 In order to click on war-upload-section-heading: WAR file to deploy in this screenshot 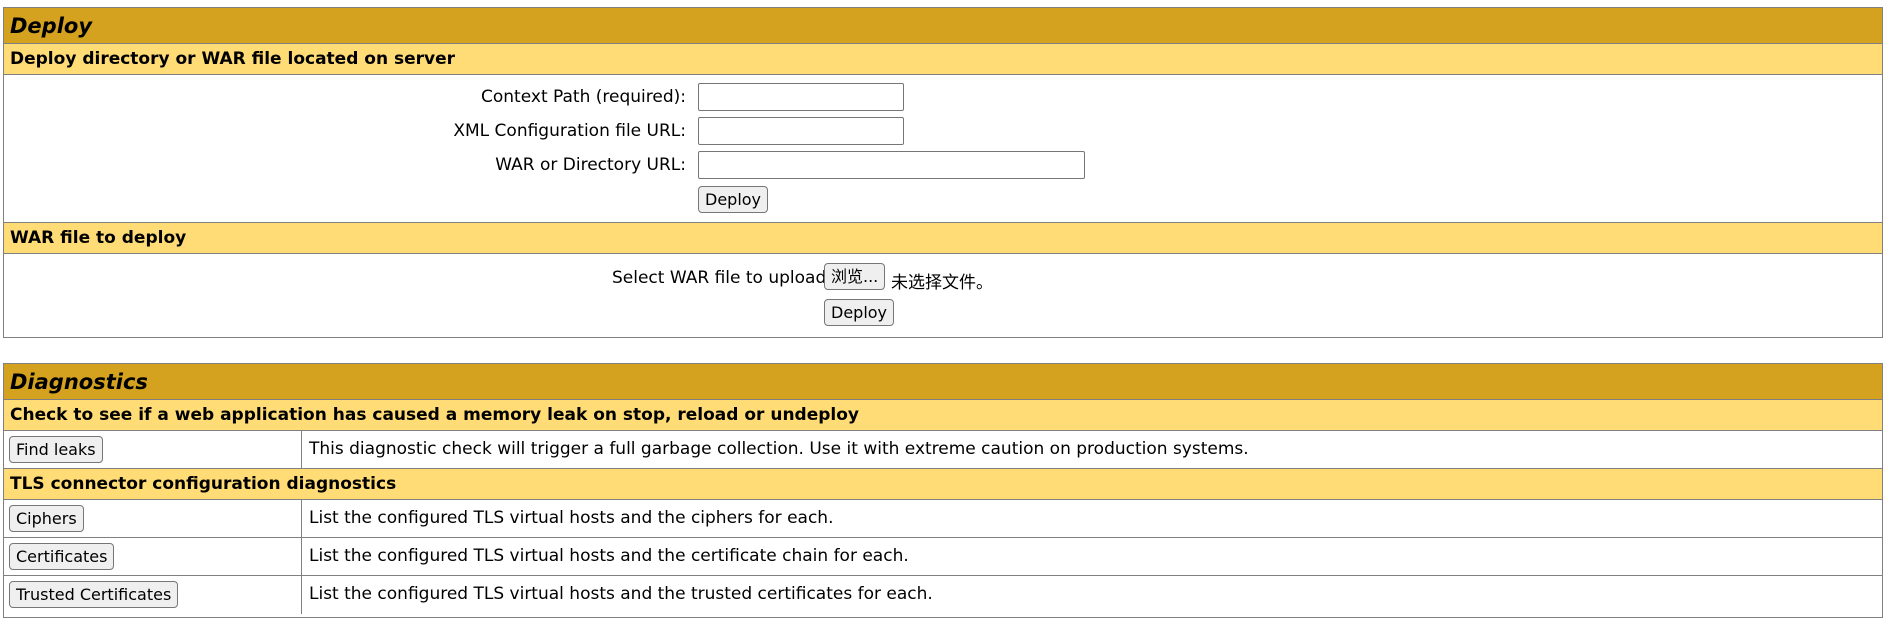, I will do `click(943, 238)`.